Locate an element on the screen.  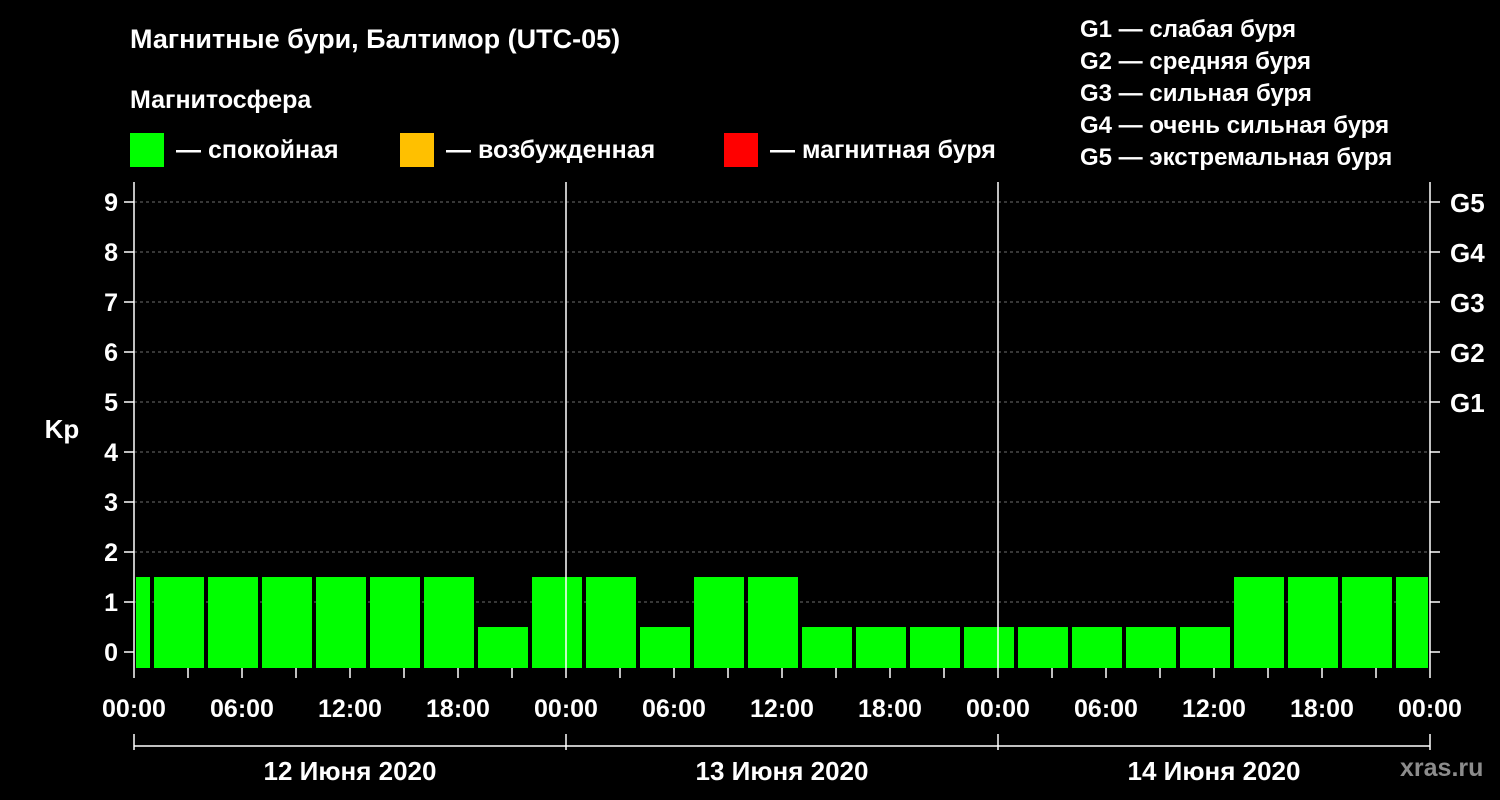
storm-level-label: G3 is located at coordinates (1467, 303).